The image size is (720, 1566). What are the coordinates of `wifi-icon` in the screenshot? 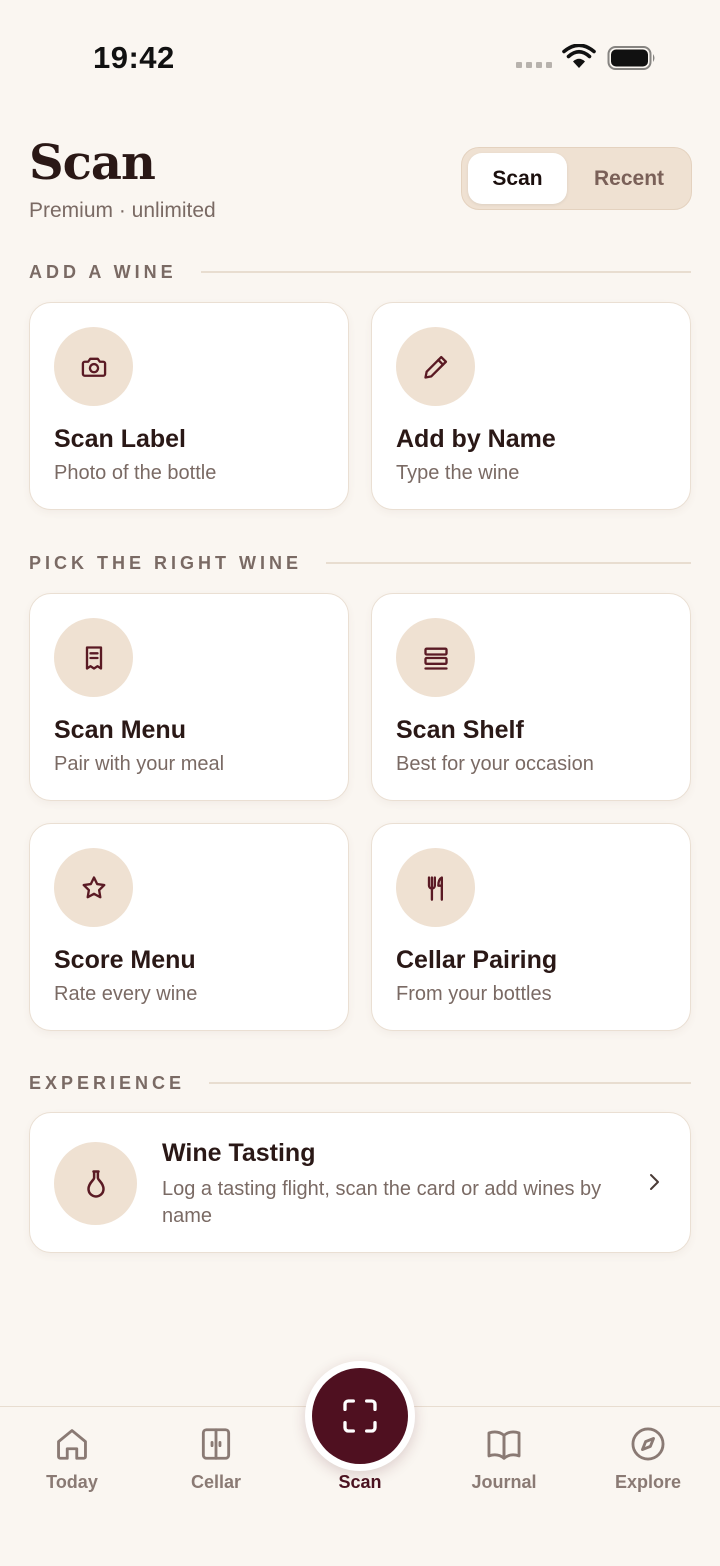 It's located at (579, 56).